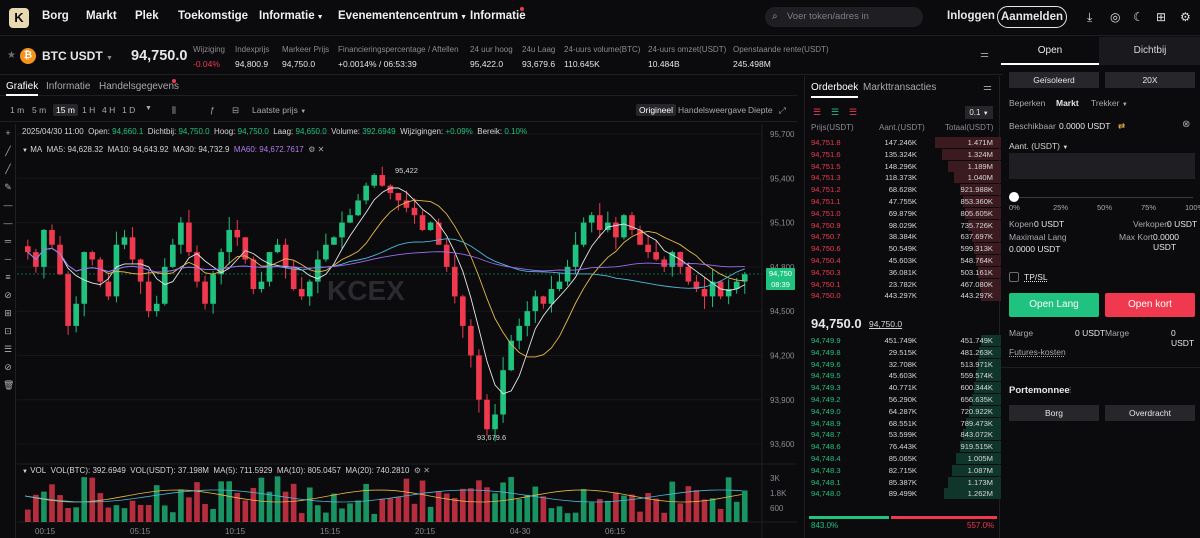 This screenshot has width=1200, height=538. What do you see at coordinates (8, 205) in the screenshot?
I see `horizontal-line-icon: —` at bounding box center [8, 205].